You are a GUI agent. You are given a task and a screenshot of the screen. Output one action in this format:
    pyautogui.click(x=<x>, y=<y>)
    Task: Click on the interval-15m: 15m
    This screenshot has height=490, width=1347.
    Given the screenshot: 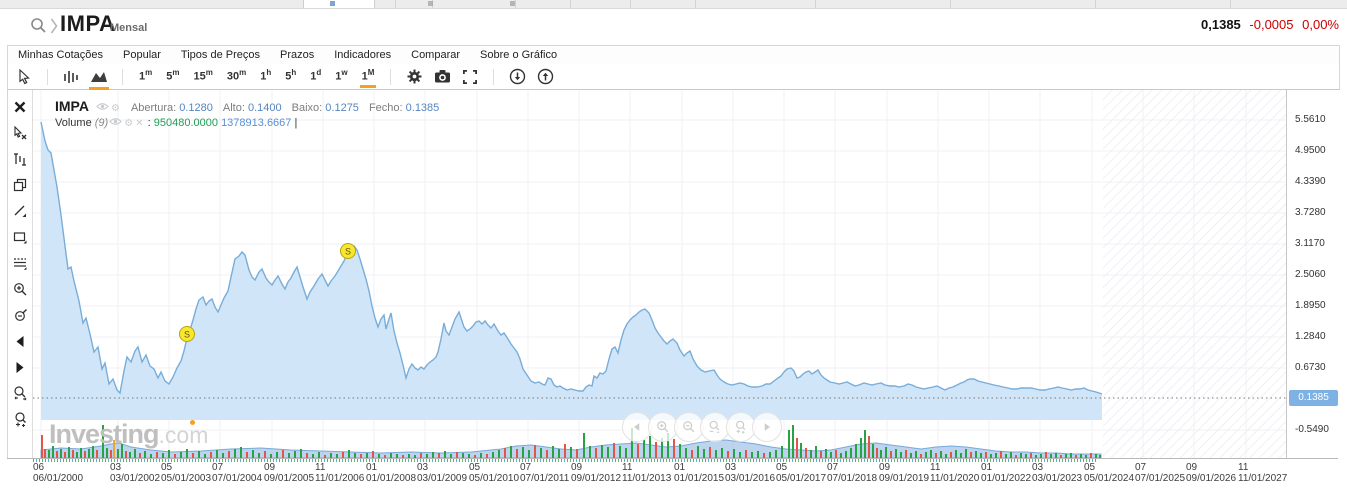 What is the action you would take?
    pyautogui.click(x=203, y=76)
    